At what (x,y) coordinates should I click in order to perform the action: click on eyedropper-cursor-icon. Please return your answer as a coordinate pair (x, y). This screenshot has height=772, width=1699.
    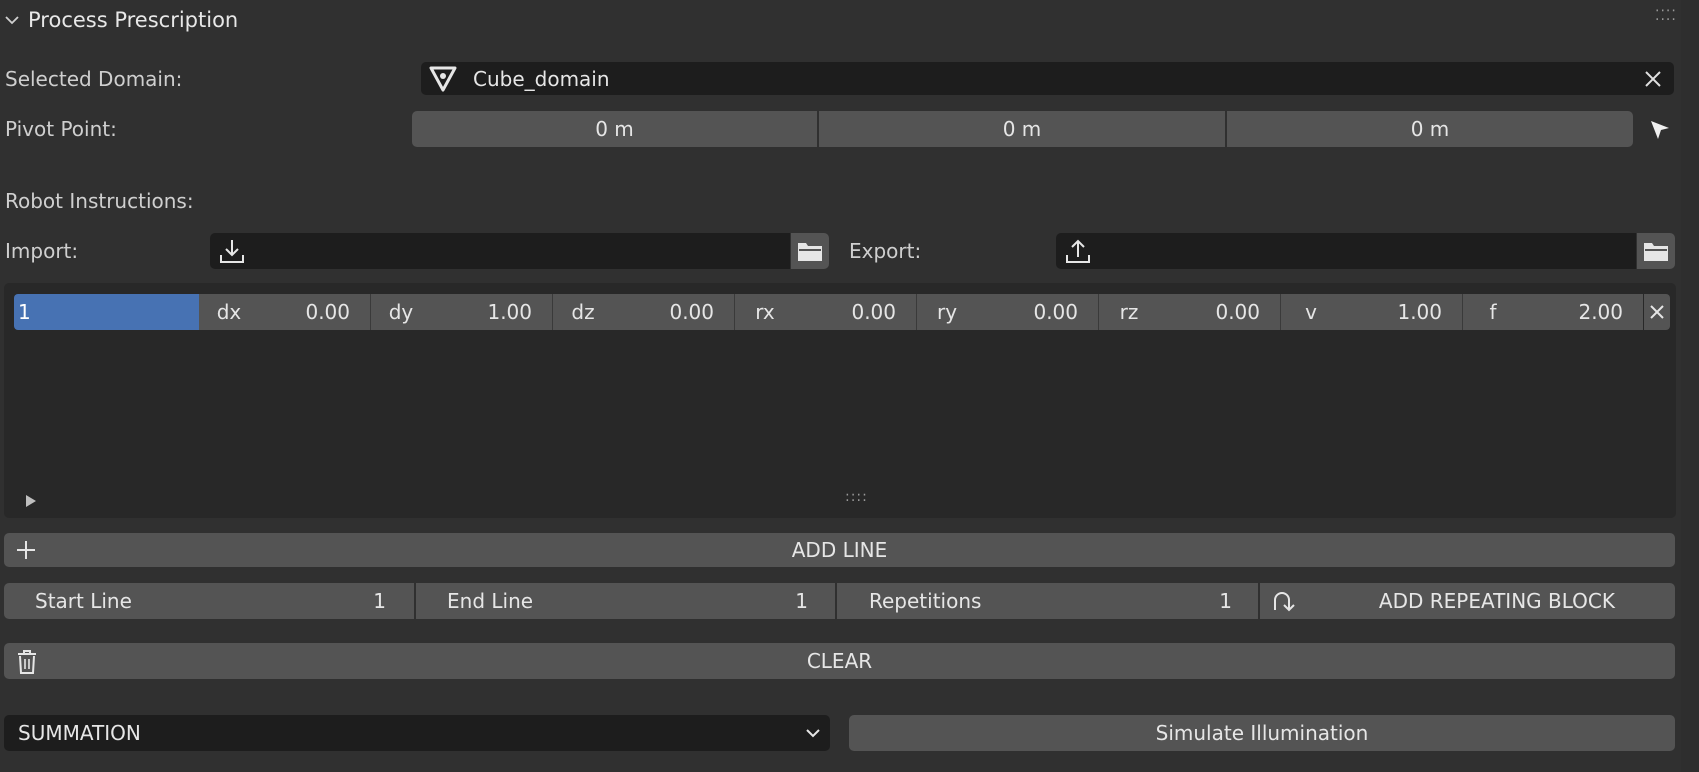
    Looking at the image, I should click on (1660, 130).